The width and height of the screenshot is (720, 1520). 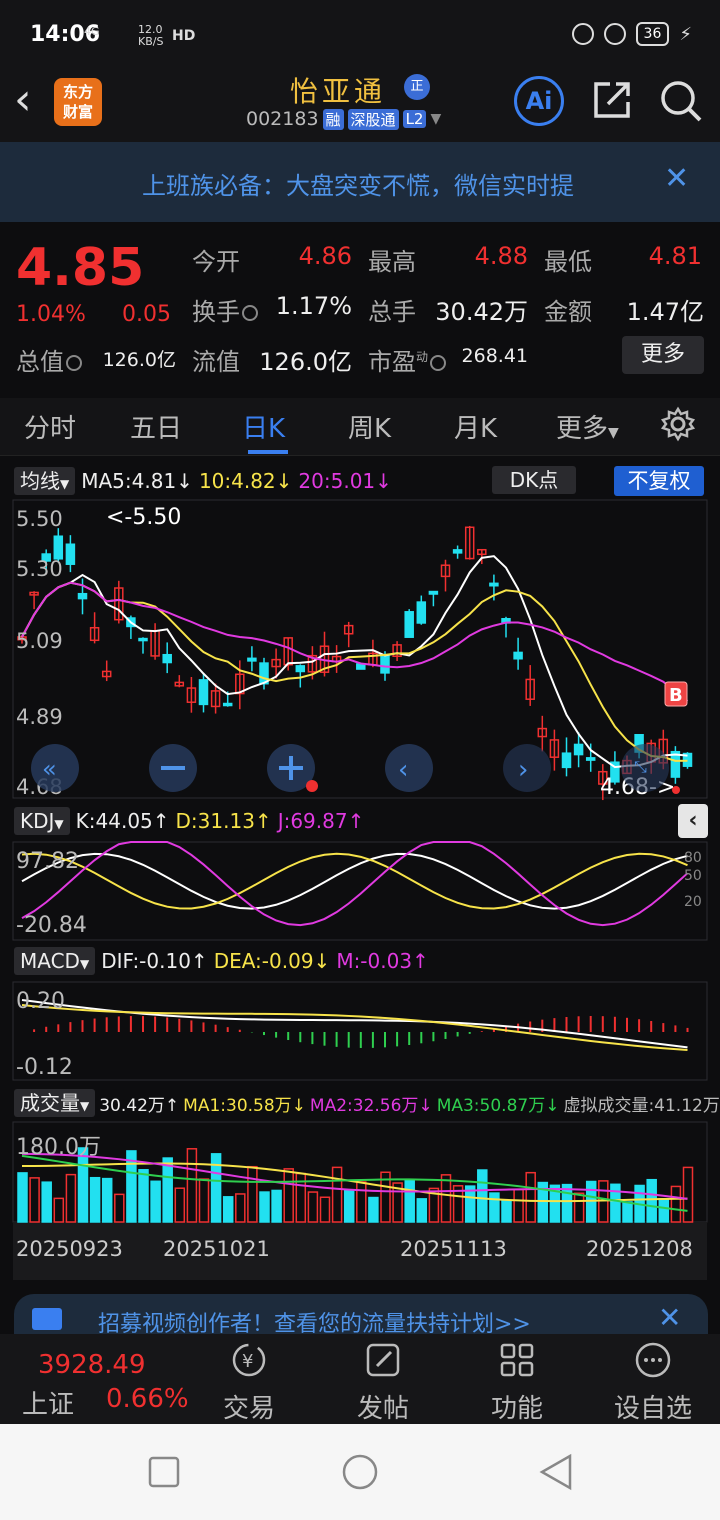 I want to click on app-logo: 东方 财富, so click(x=78, y=102).